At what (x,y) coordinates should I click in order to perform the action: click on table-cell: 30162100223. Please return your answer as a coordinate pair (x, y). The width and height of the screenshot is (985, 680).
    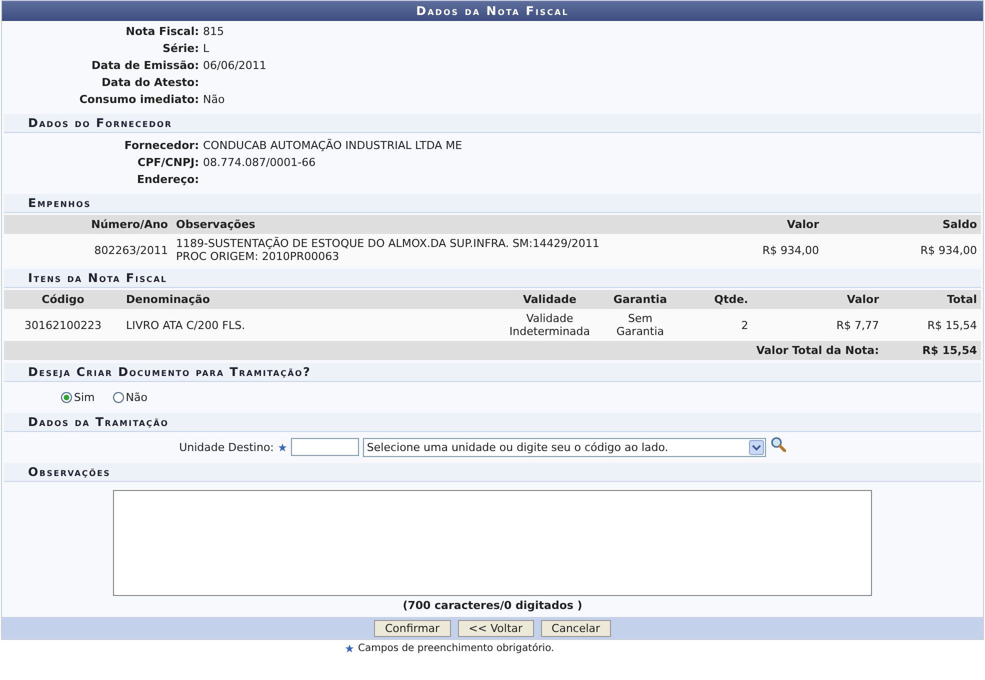
    Looking at the image, I should click on (63, 325).